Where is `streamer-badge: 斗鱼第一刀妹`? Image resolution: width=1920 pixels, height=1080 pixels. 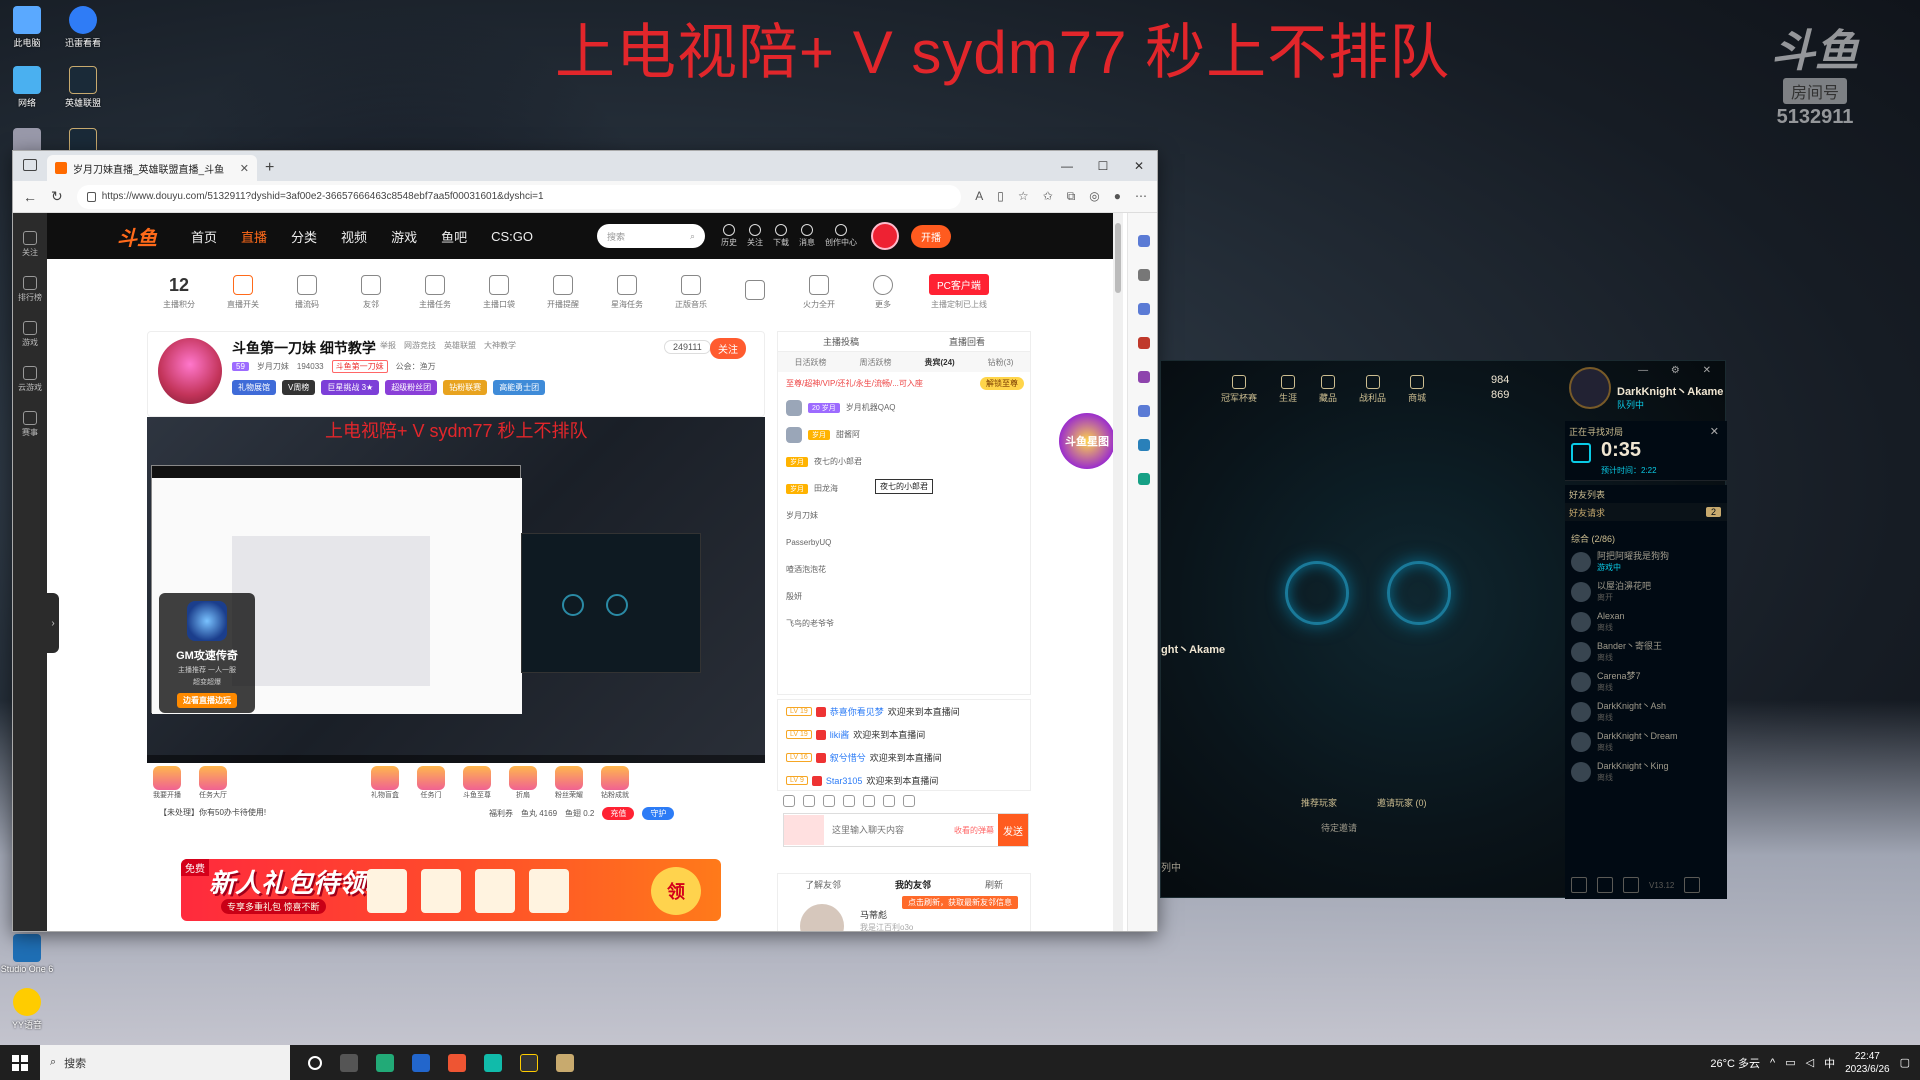 streamer-badge: 斗鱼第一刀妹 is located at coordinates (359, 366).